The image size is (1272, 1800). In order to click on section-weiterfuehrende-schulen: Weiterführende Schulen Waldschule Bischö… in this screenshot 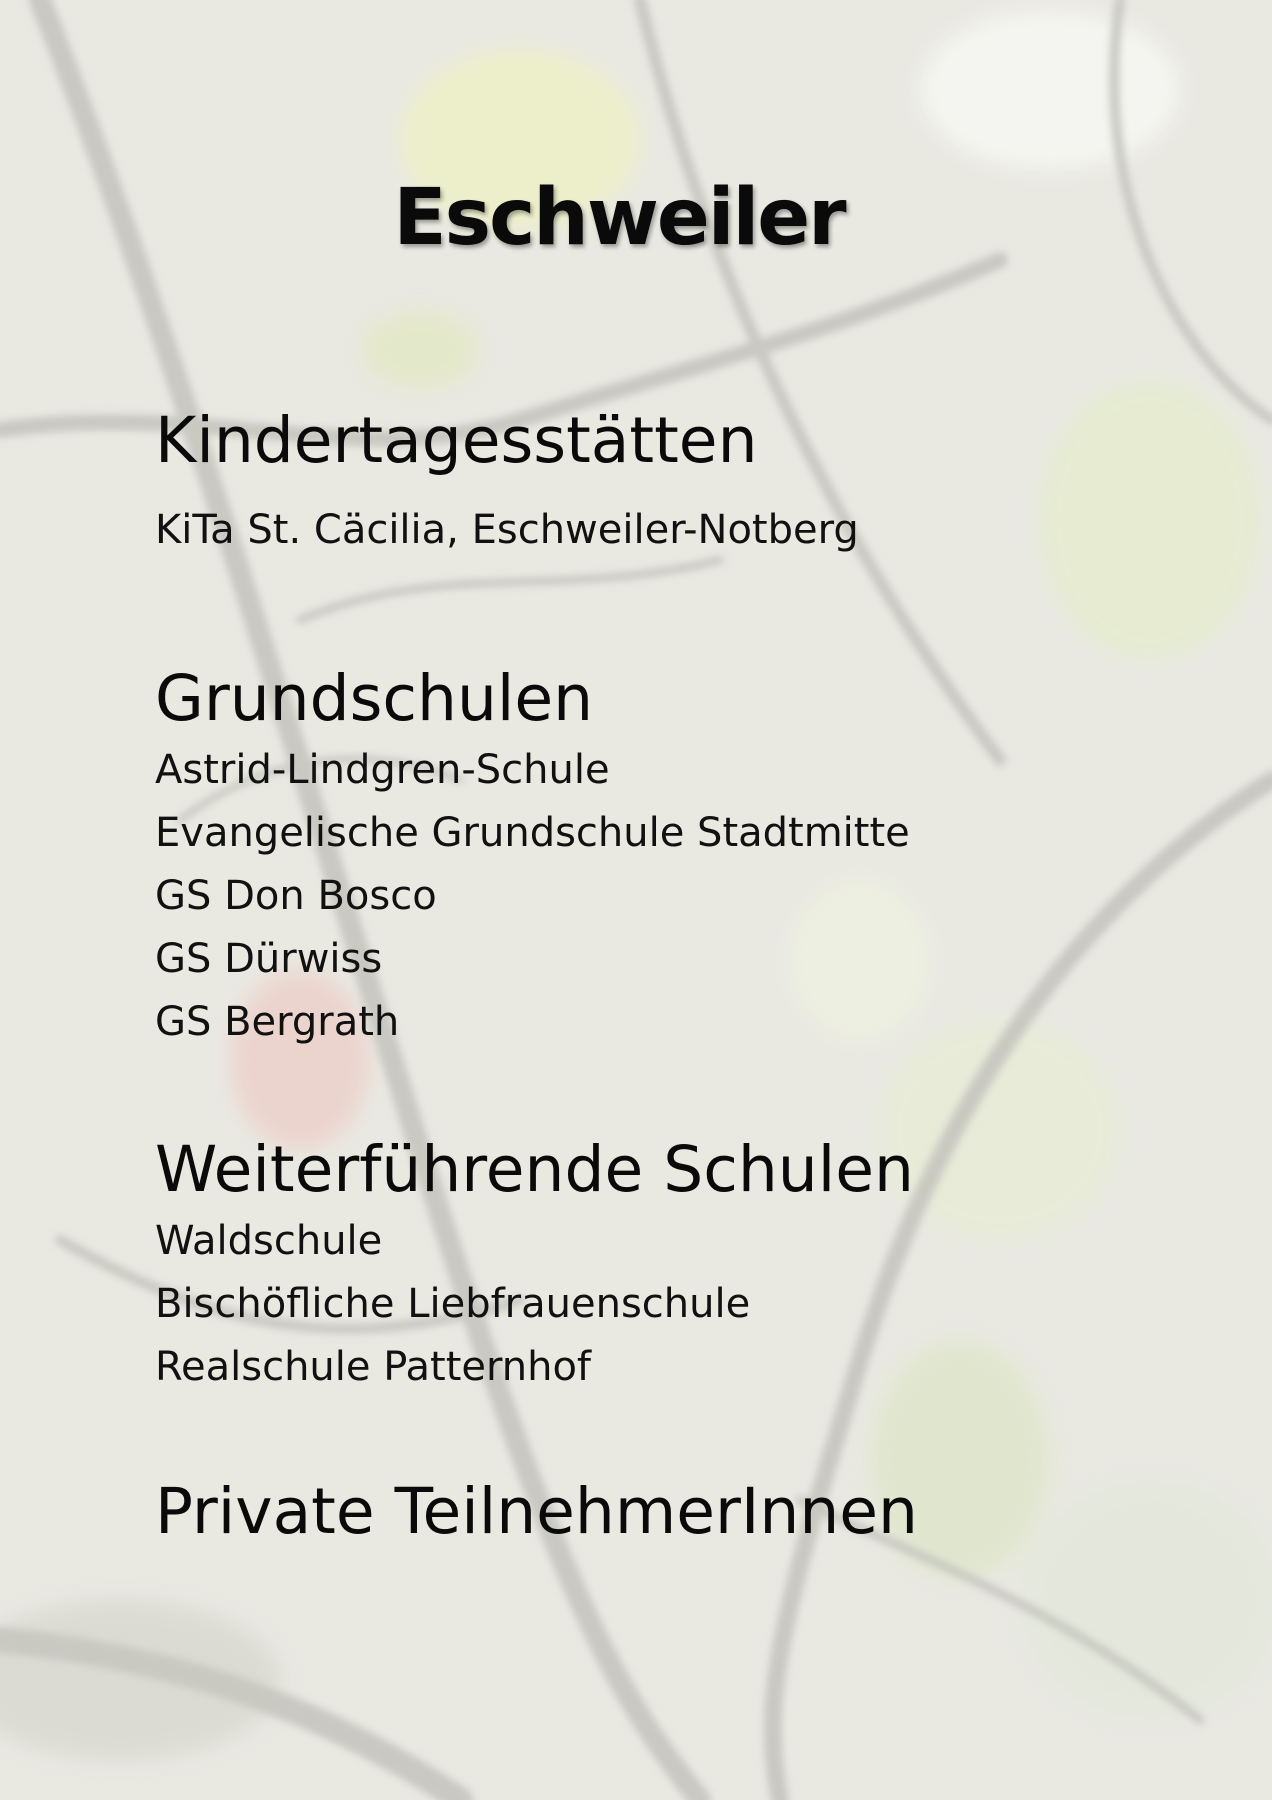, I will do `click(534, 1264)`.